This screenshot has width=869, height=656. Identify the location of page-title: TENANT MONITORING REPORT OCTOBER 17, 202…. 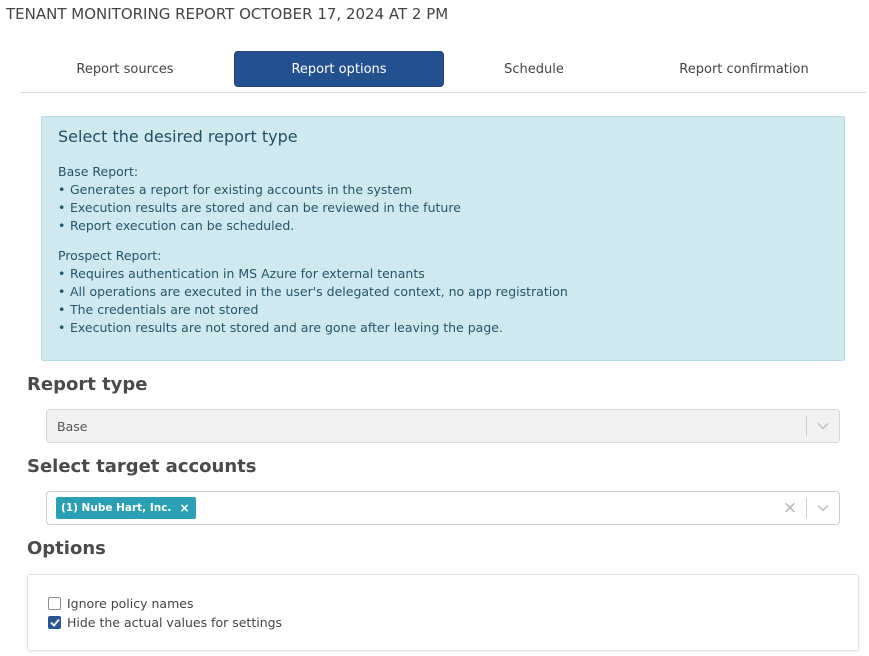
(227, 14).